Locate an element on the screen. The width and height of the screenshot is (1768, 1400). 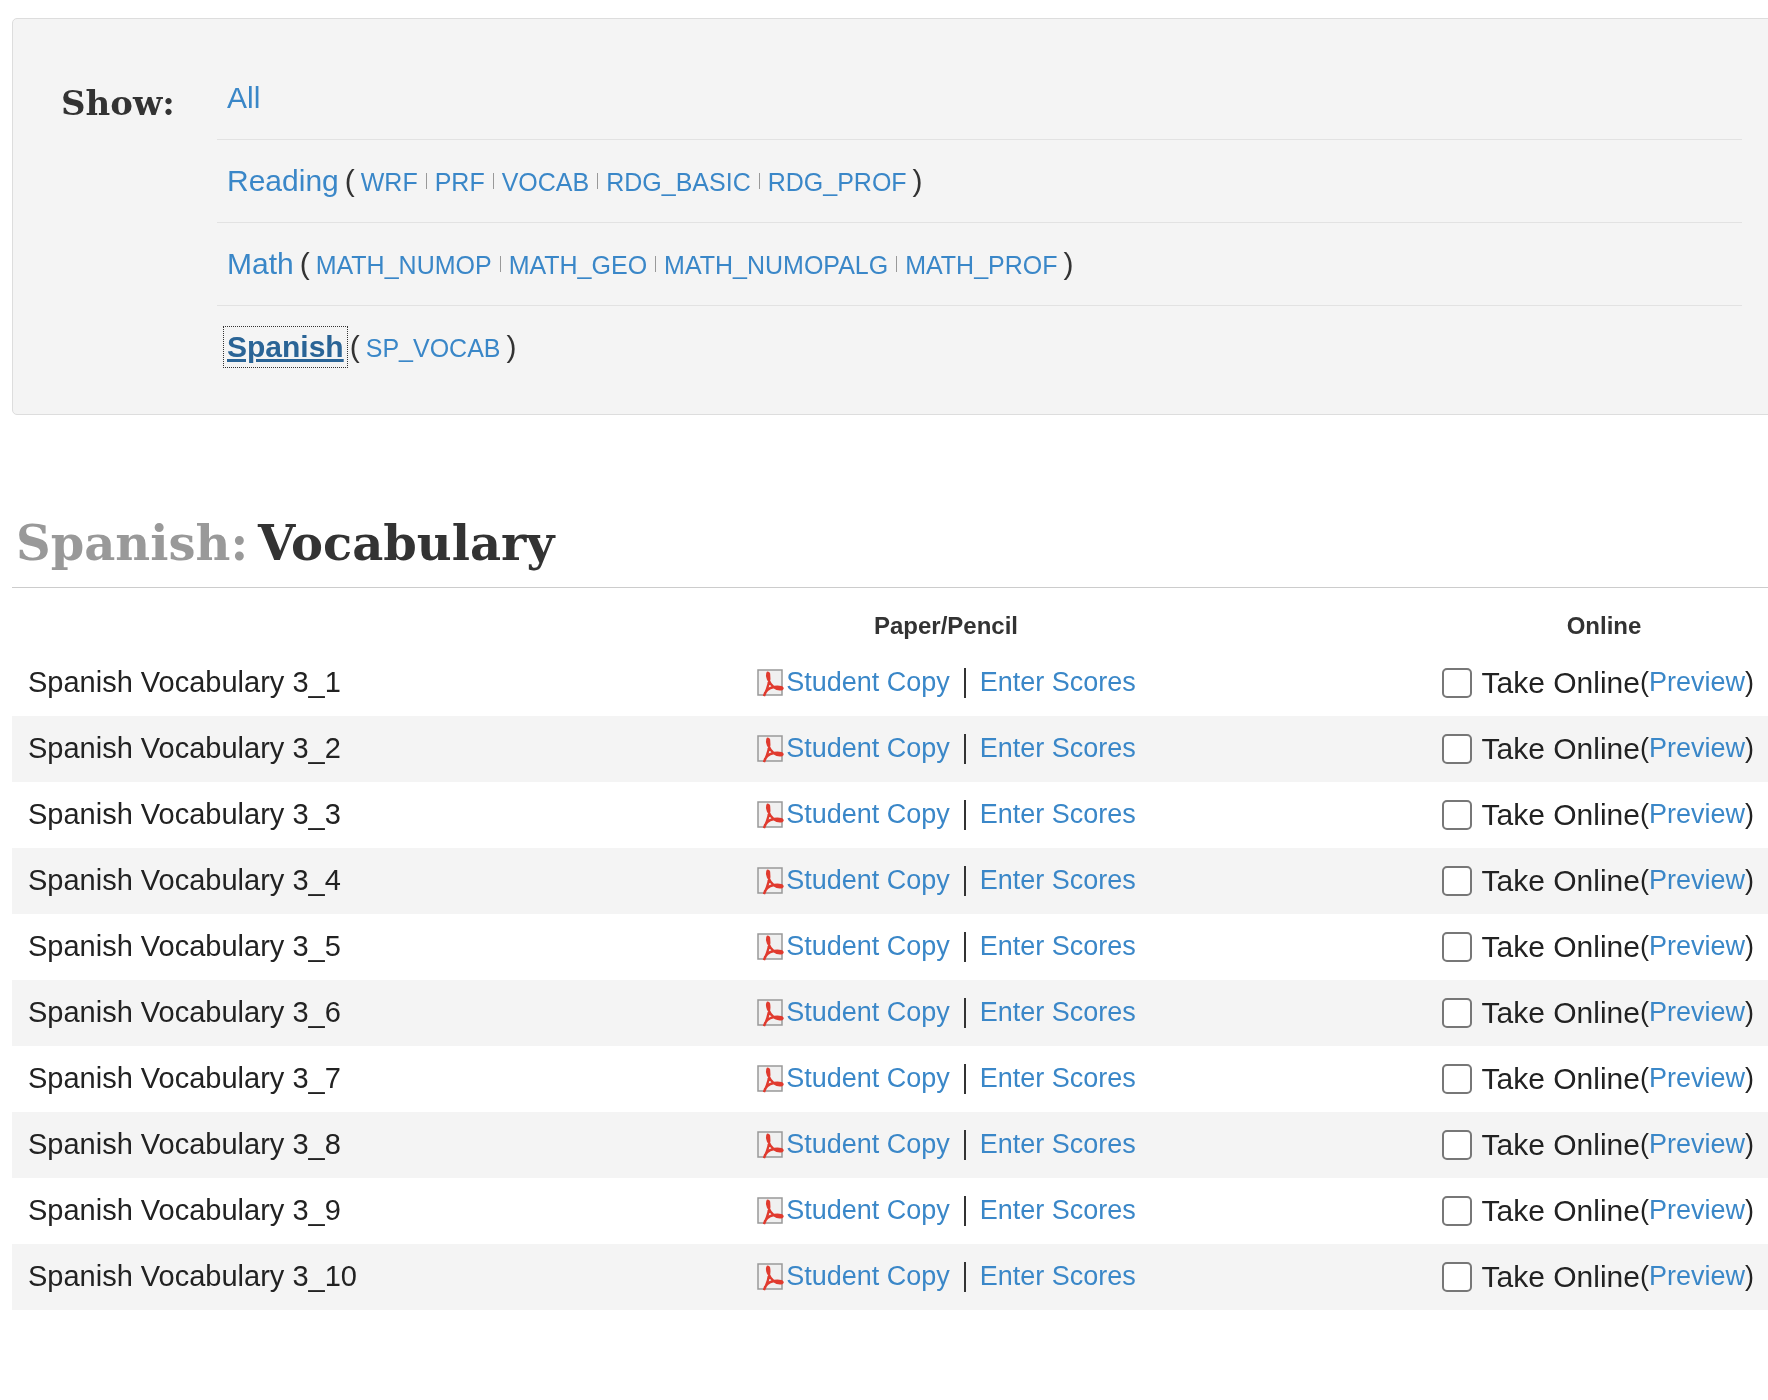
subcategory-link: MATH_NUMOP is located at coordinates (403, 265).